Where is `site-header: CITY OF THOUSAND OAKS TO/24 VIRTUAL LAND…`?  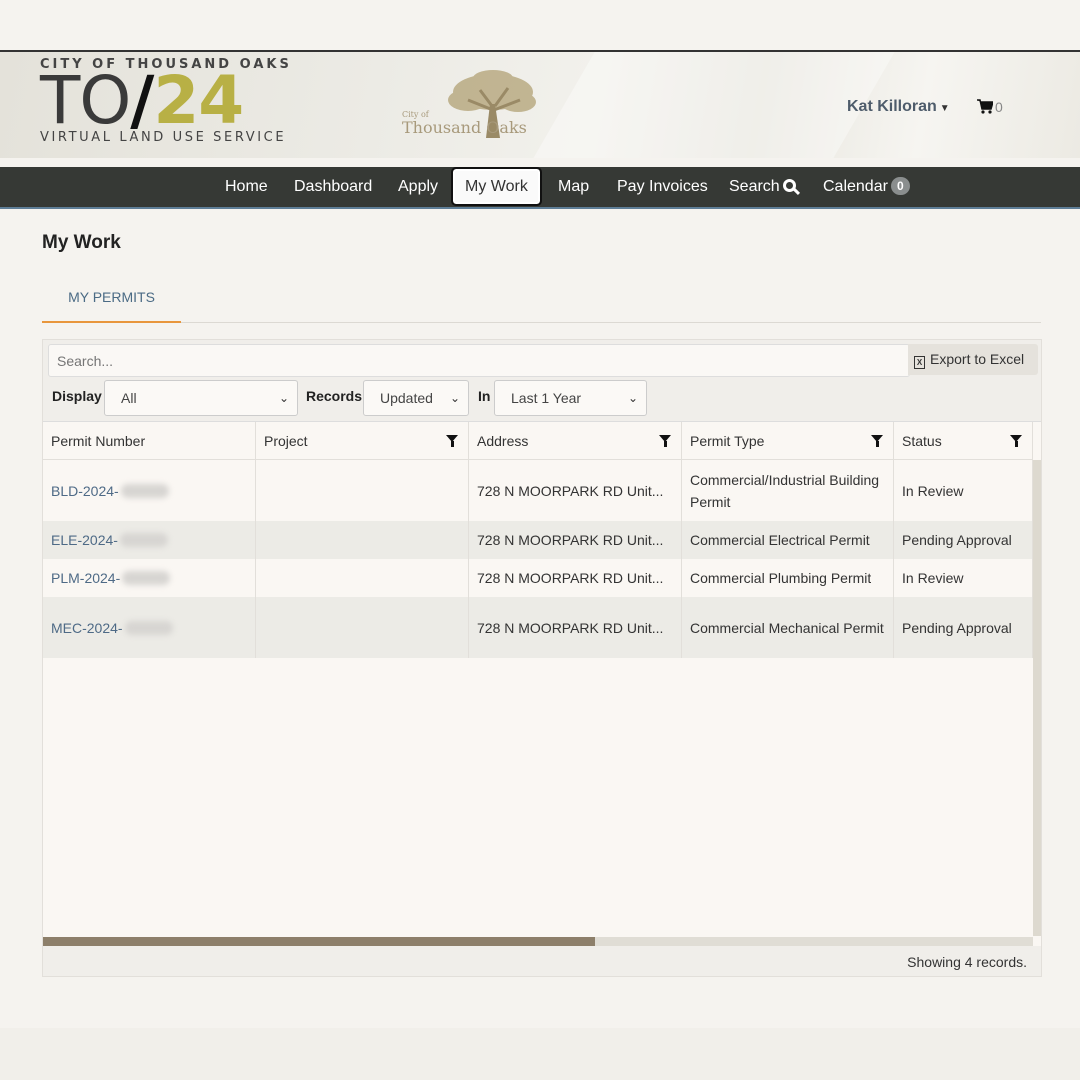
site-header: CITY OF THOUSAND OAKS TO/24 VIRTUAL LAND… is located at coordinates (540, 104).